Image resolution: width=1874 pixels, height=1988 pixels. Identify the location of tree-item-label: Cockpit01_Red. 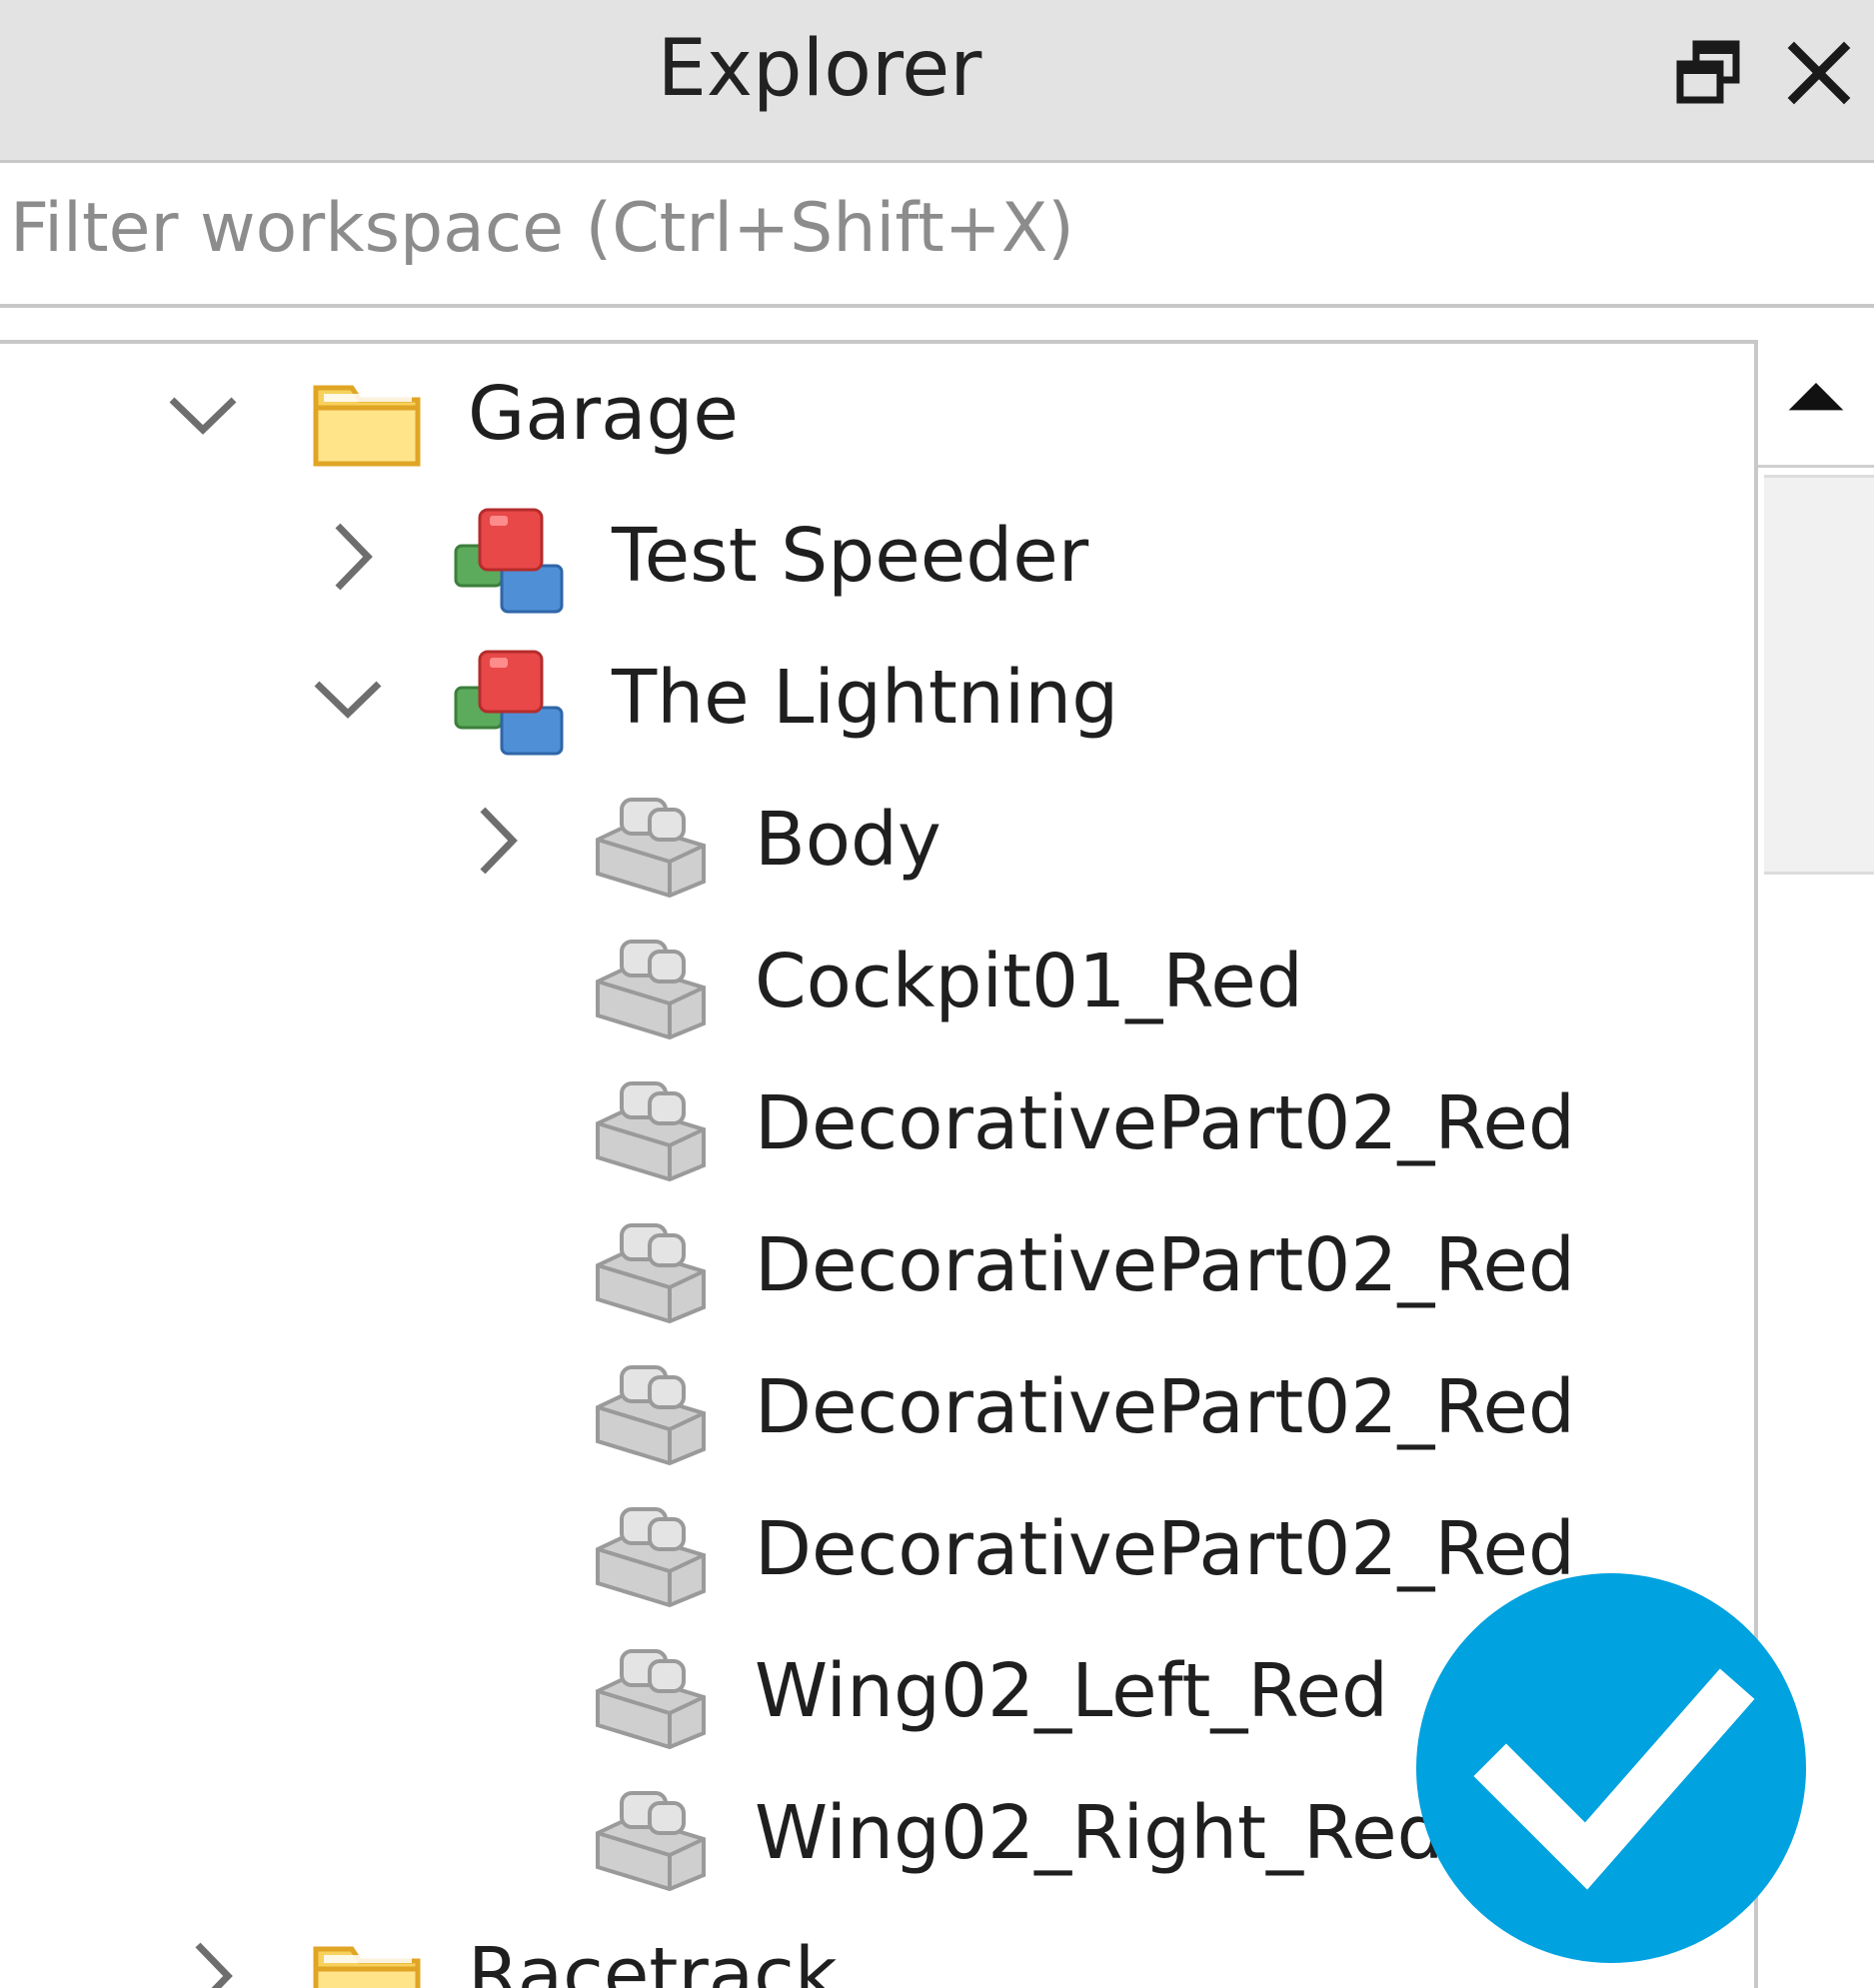
(1029, 981).